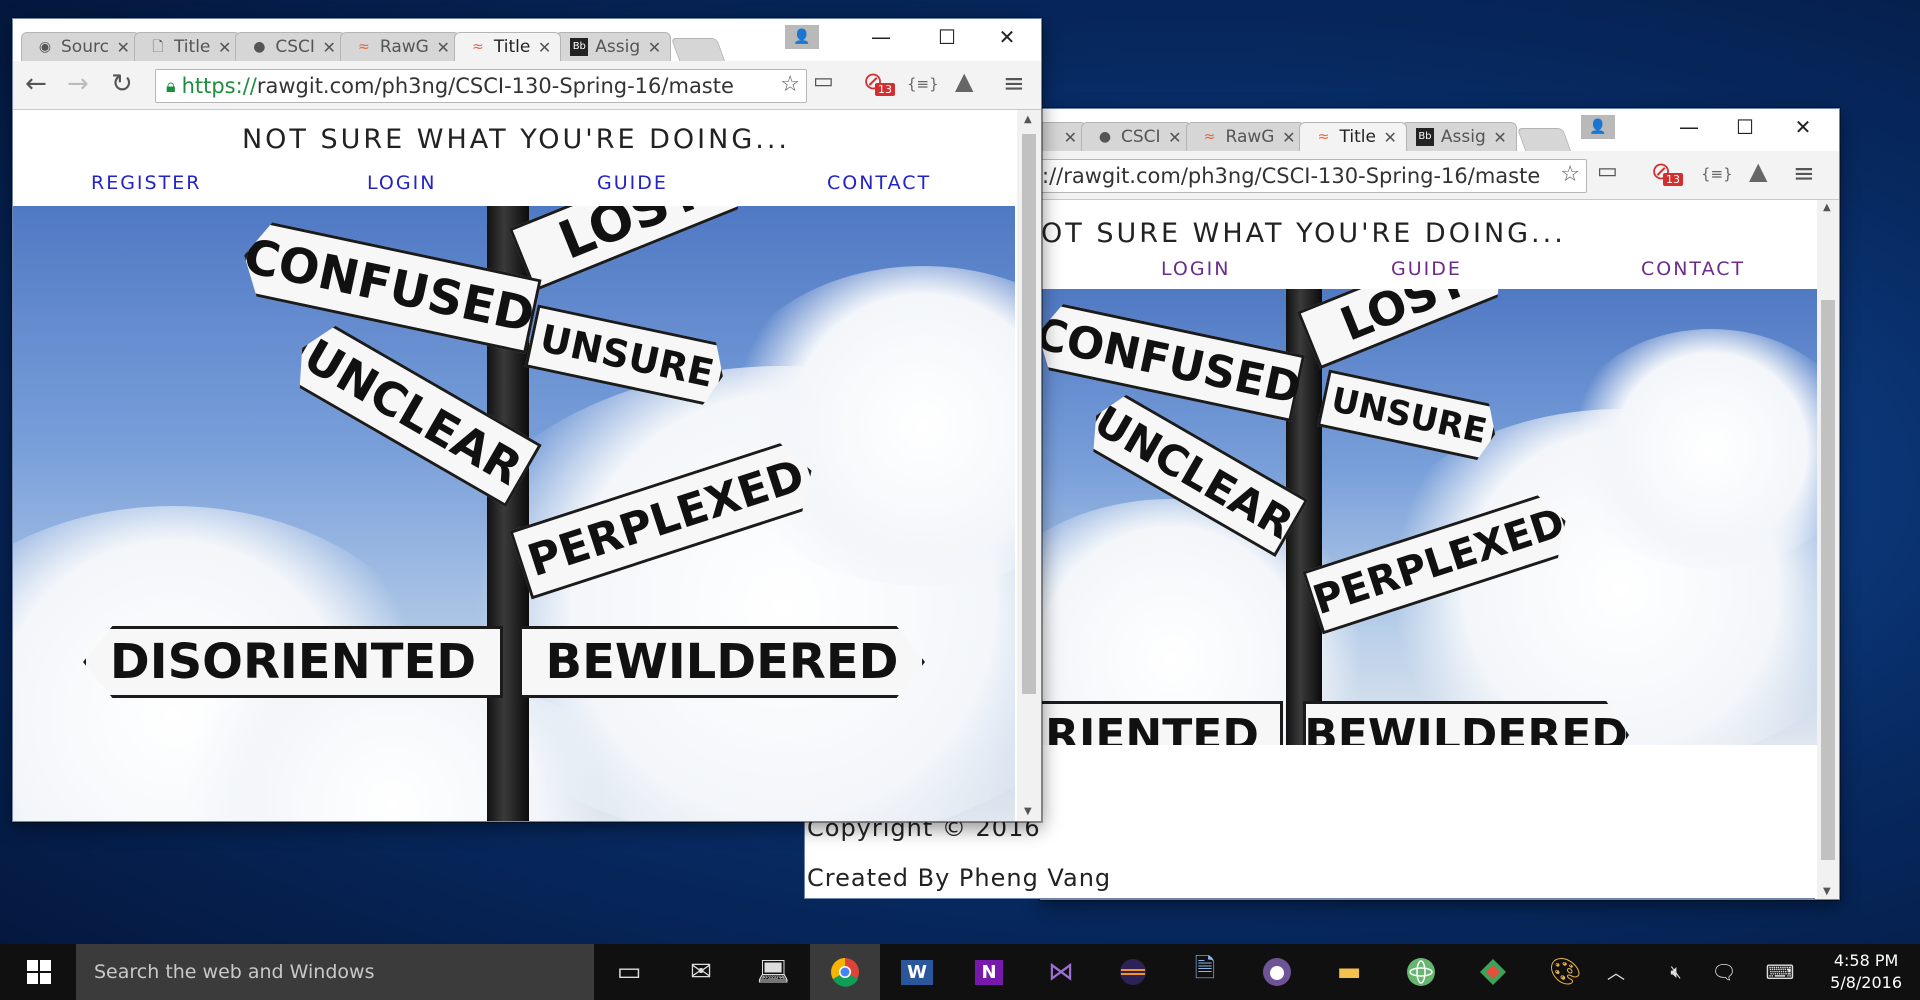  What do you see at coordinates (722, 662) in the screenshot?
I see `sign-bewildered: BEWILDERED` at bounding box center [722, 662].